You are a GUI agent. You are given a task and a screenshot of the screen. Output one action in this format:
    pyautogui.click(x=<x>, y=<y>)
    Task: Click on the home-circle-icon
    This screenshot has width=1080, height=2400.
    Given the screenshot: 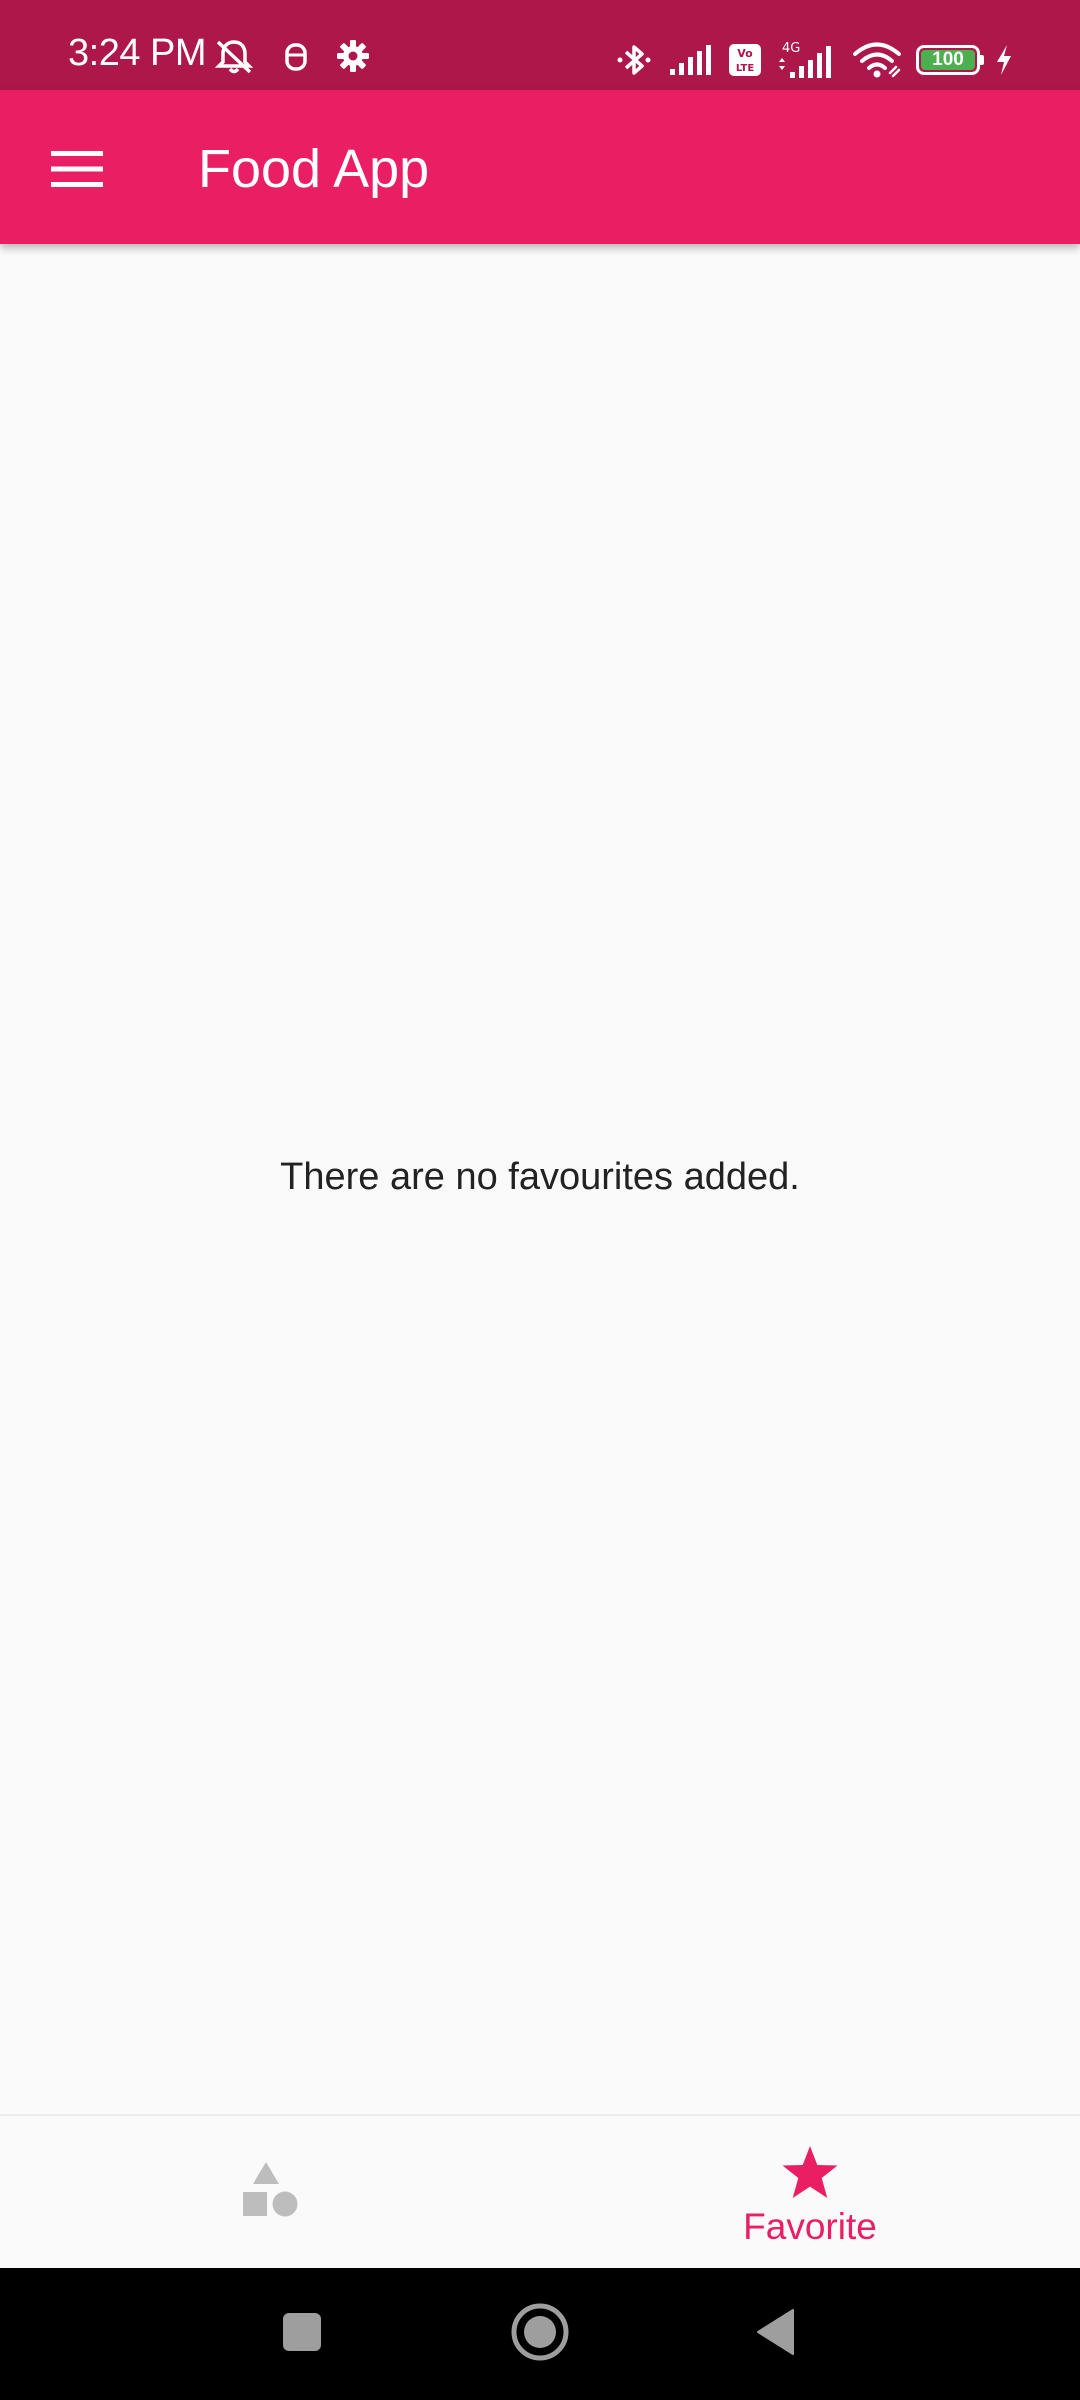 What is the action you would take?
    pyautogui.click(x=540, y=2334)
    